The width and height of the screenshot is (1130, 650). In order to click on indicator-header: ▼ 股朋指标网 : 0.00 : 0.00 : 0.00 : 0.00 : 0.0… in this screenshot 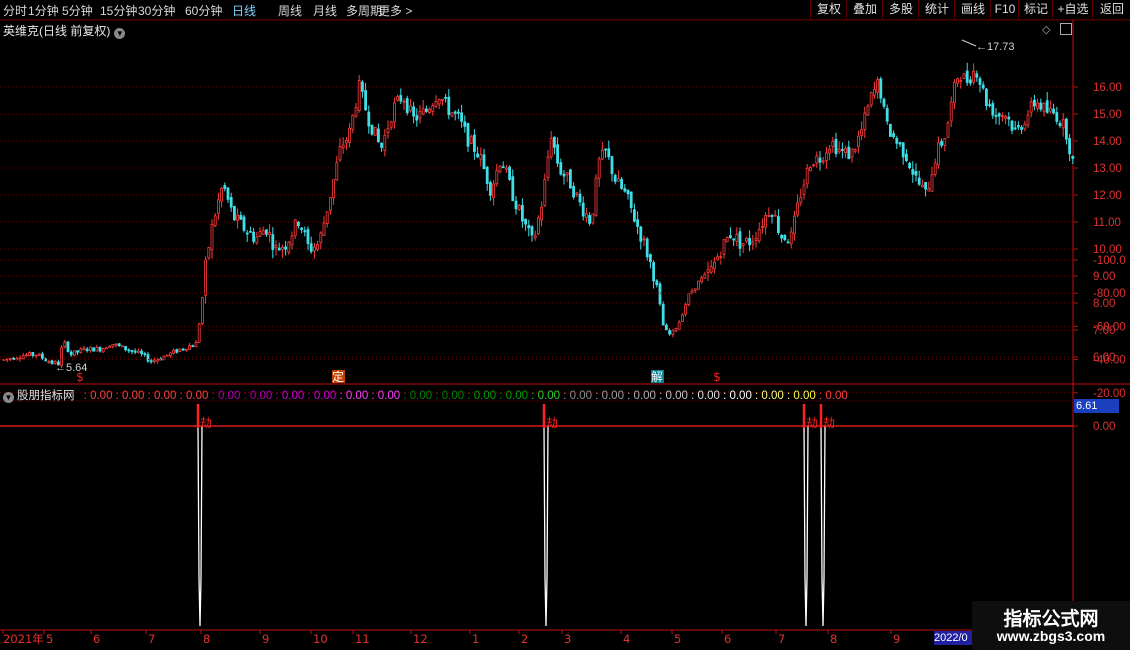, I will do `click(425, 395)`.